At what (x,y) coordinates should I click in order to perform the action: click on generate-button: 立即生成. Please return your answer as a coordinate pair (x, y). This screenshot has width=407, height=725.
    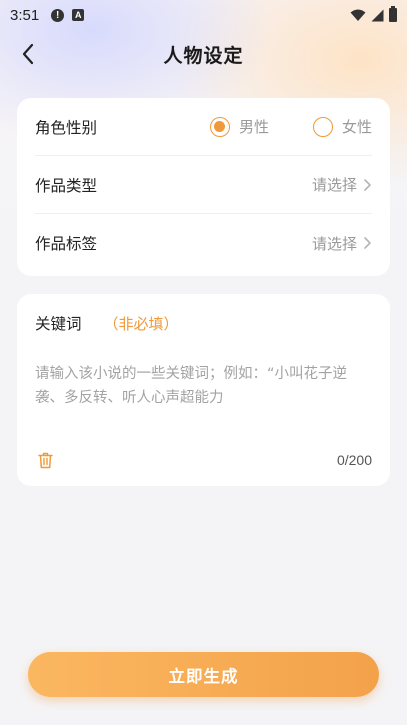
    Looking at the image, I should click on (203, 674).